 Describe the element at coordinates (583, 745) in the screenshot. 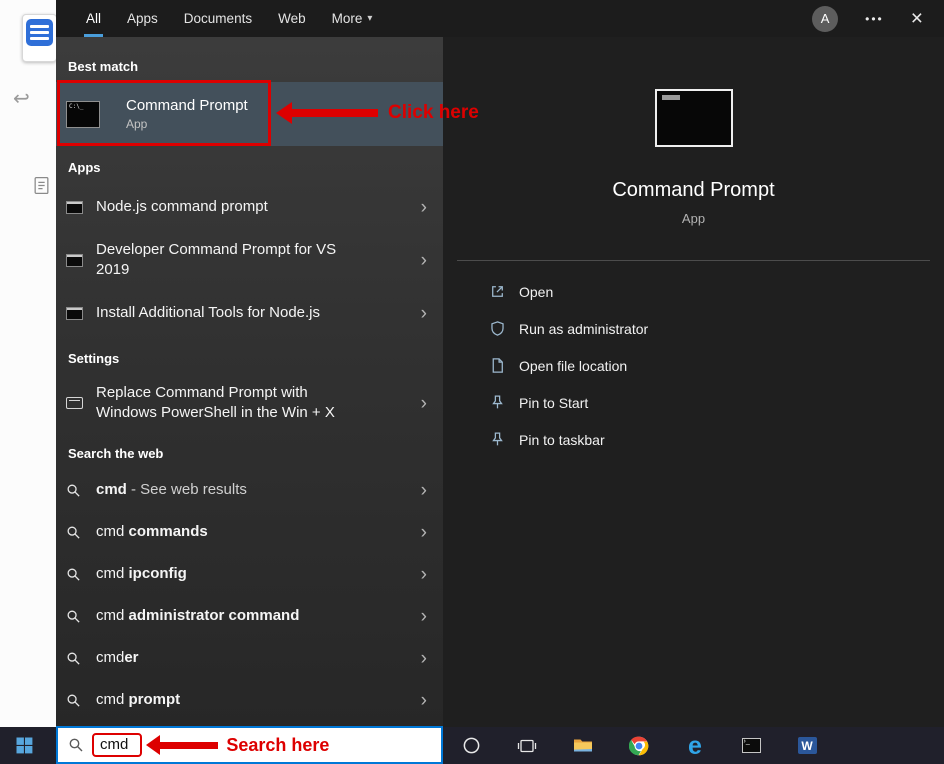

I see `file-explorer-button` at that location.